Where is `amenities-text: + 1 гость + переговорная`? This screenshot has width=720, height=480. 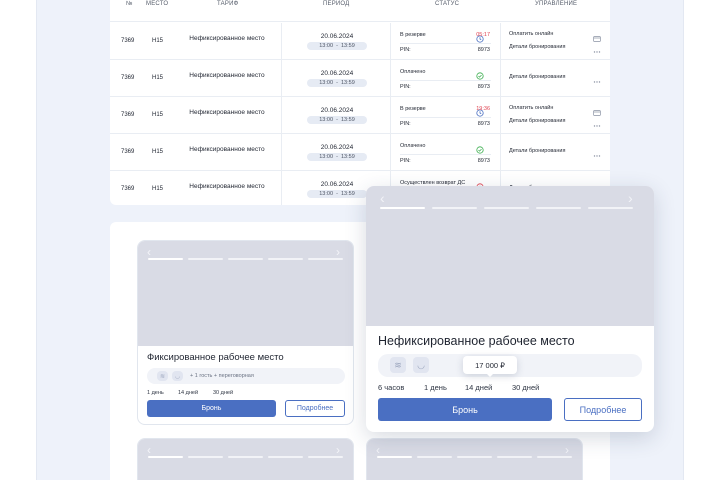
amenities-text: + 1 гость + переговорная is located at coordinates (222, 376).